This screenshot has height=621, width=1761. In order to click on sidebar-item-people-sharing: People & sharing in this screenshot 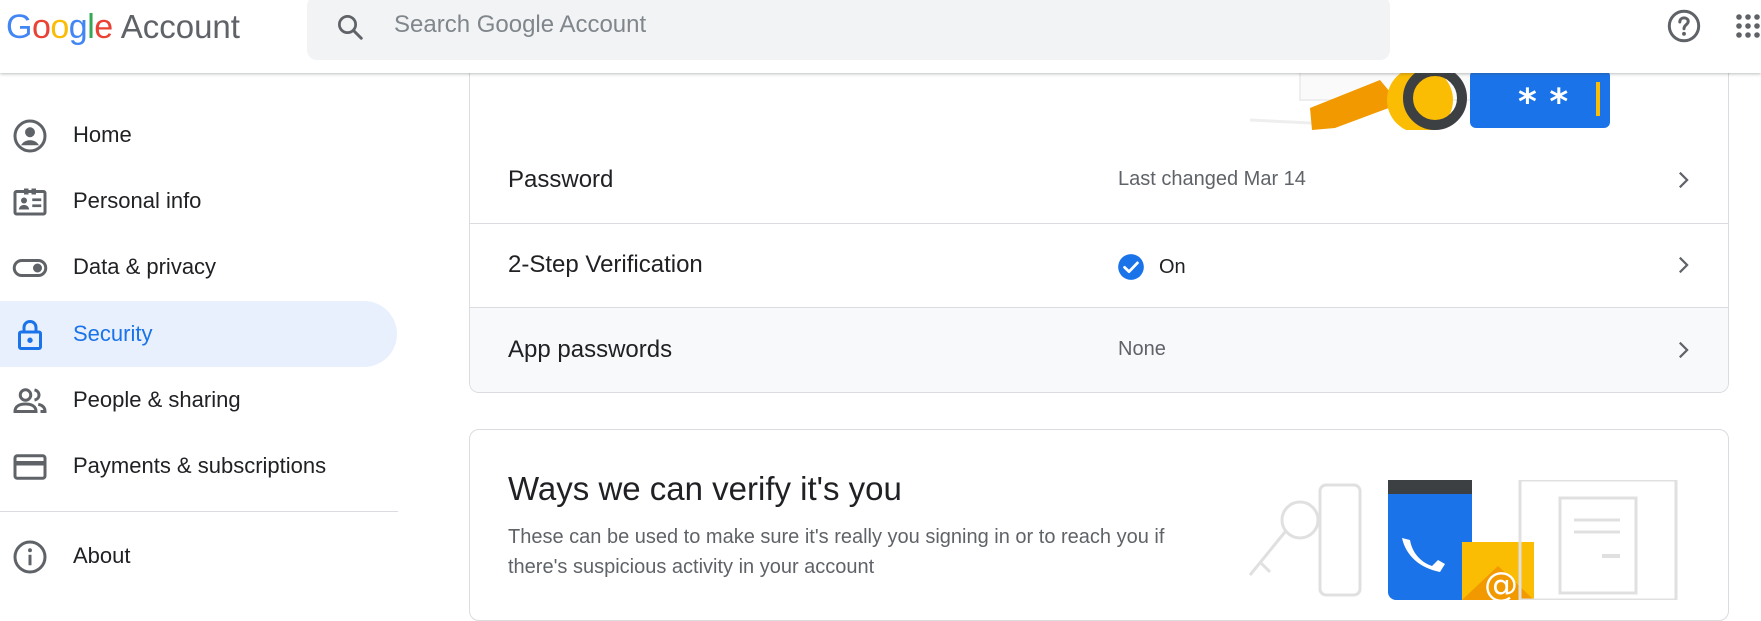, I will do `click(198, 400)`.